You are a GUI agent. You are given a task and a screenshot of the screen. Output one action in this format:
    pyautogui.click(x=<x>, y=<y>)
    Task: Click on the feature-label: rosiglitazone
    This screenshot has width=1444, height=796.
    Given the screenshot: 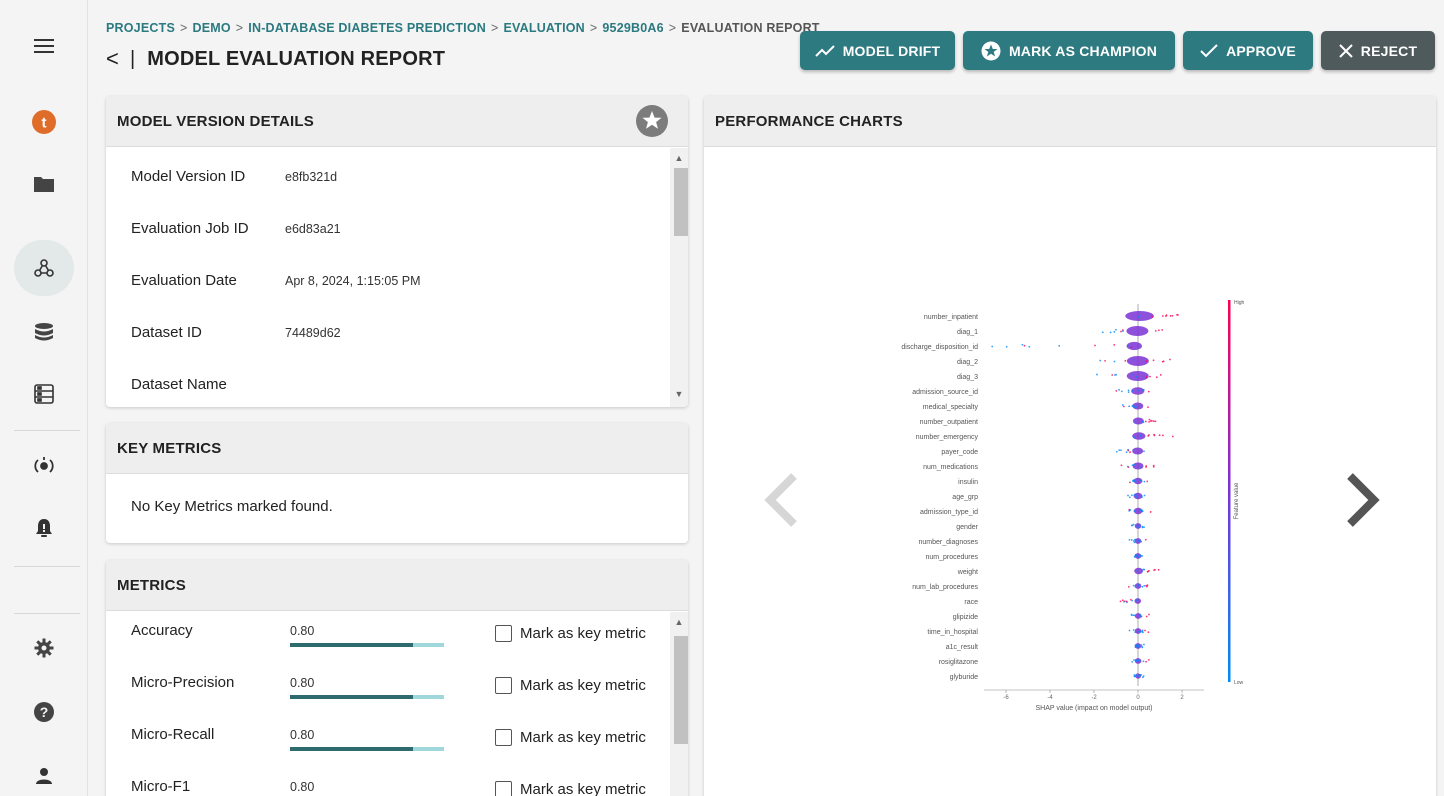 What is the action you would take?
    pyautogui.click(x=958, y=662)
    